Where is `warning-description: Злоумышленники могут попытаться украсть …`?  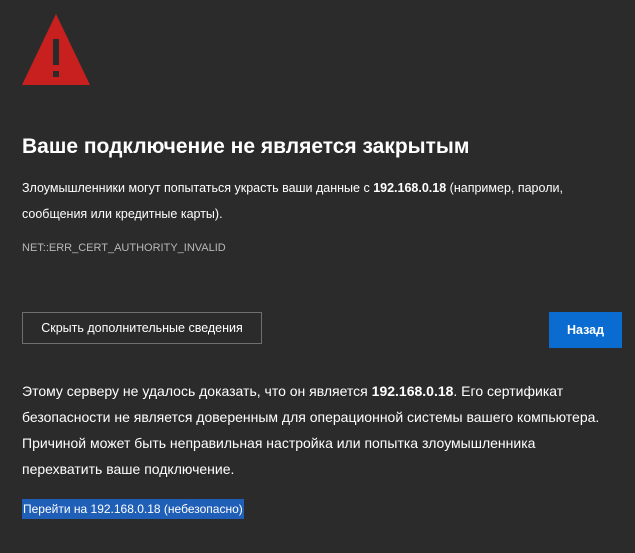
warning-description: Злоумышленники могут попытаться украсть … is located at coordinates (302, 201).